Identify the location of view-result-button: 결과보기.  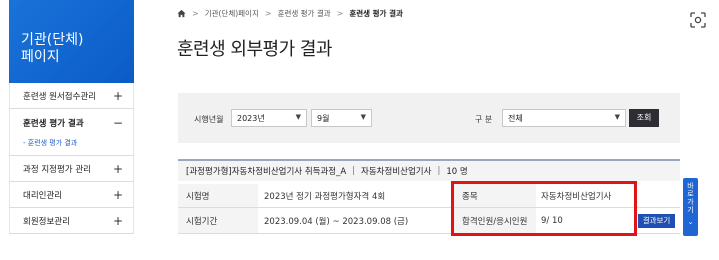
(656, 221).